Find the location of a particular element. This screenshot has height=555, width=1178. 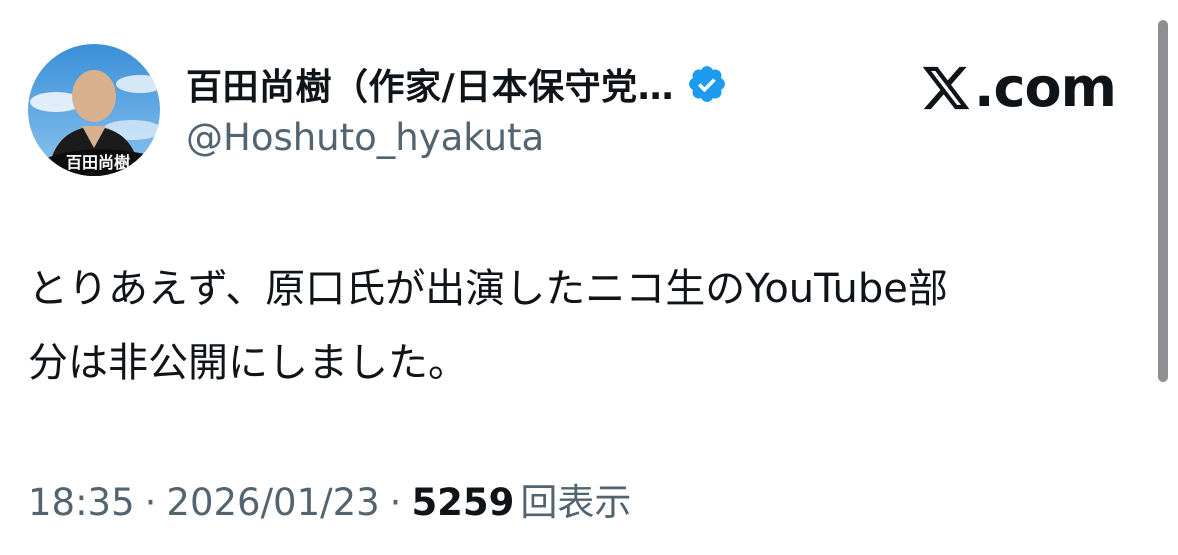

views-count: 5259 is located at coordinates (462, 502).